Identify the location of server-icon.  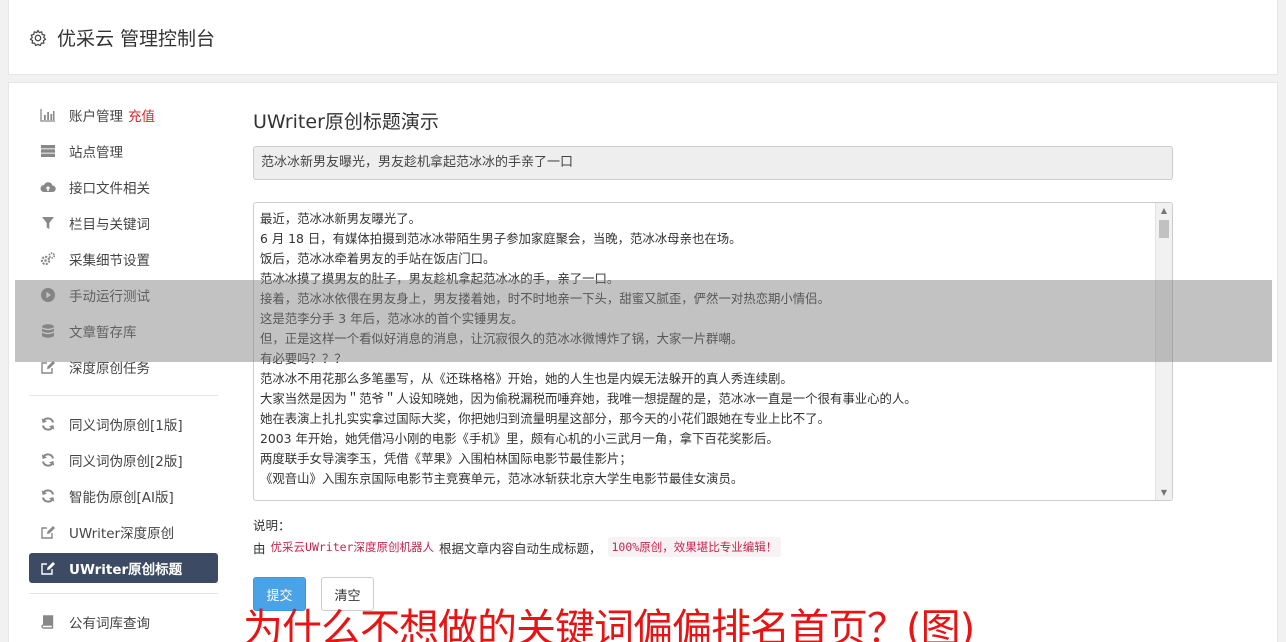
(48, 151).